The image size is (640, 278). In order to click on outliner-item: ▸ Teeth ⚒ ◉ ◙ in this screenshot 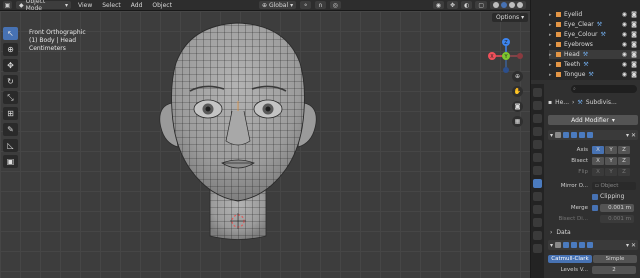, I will do `click(594, 64)`.